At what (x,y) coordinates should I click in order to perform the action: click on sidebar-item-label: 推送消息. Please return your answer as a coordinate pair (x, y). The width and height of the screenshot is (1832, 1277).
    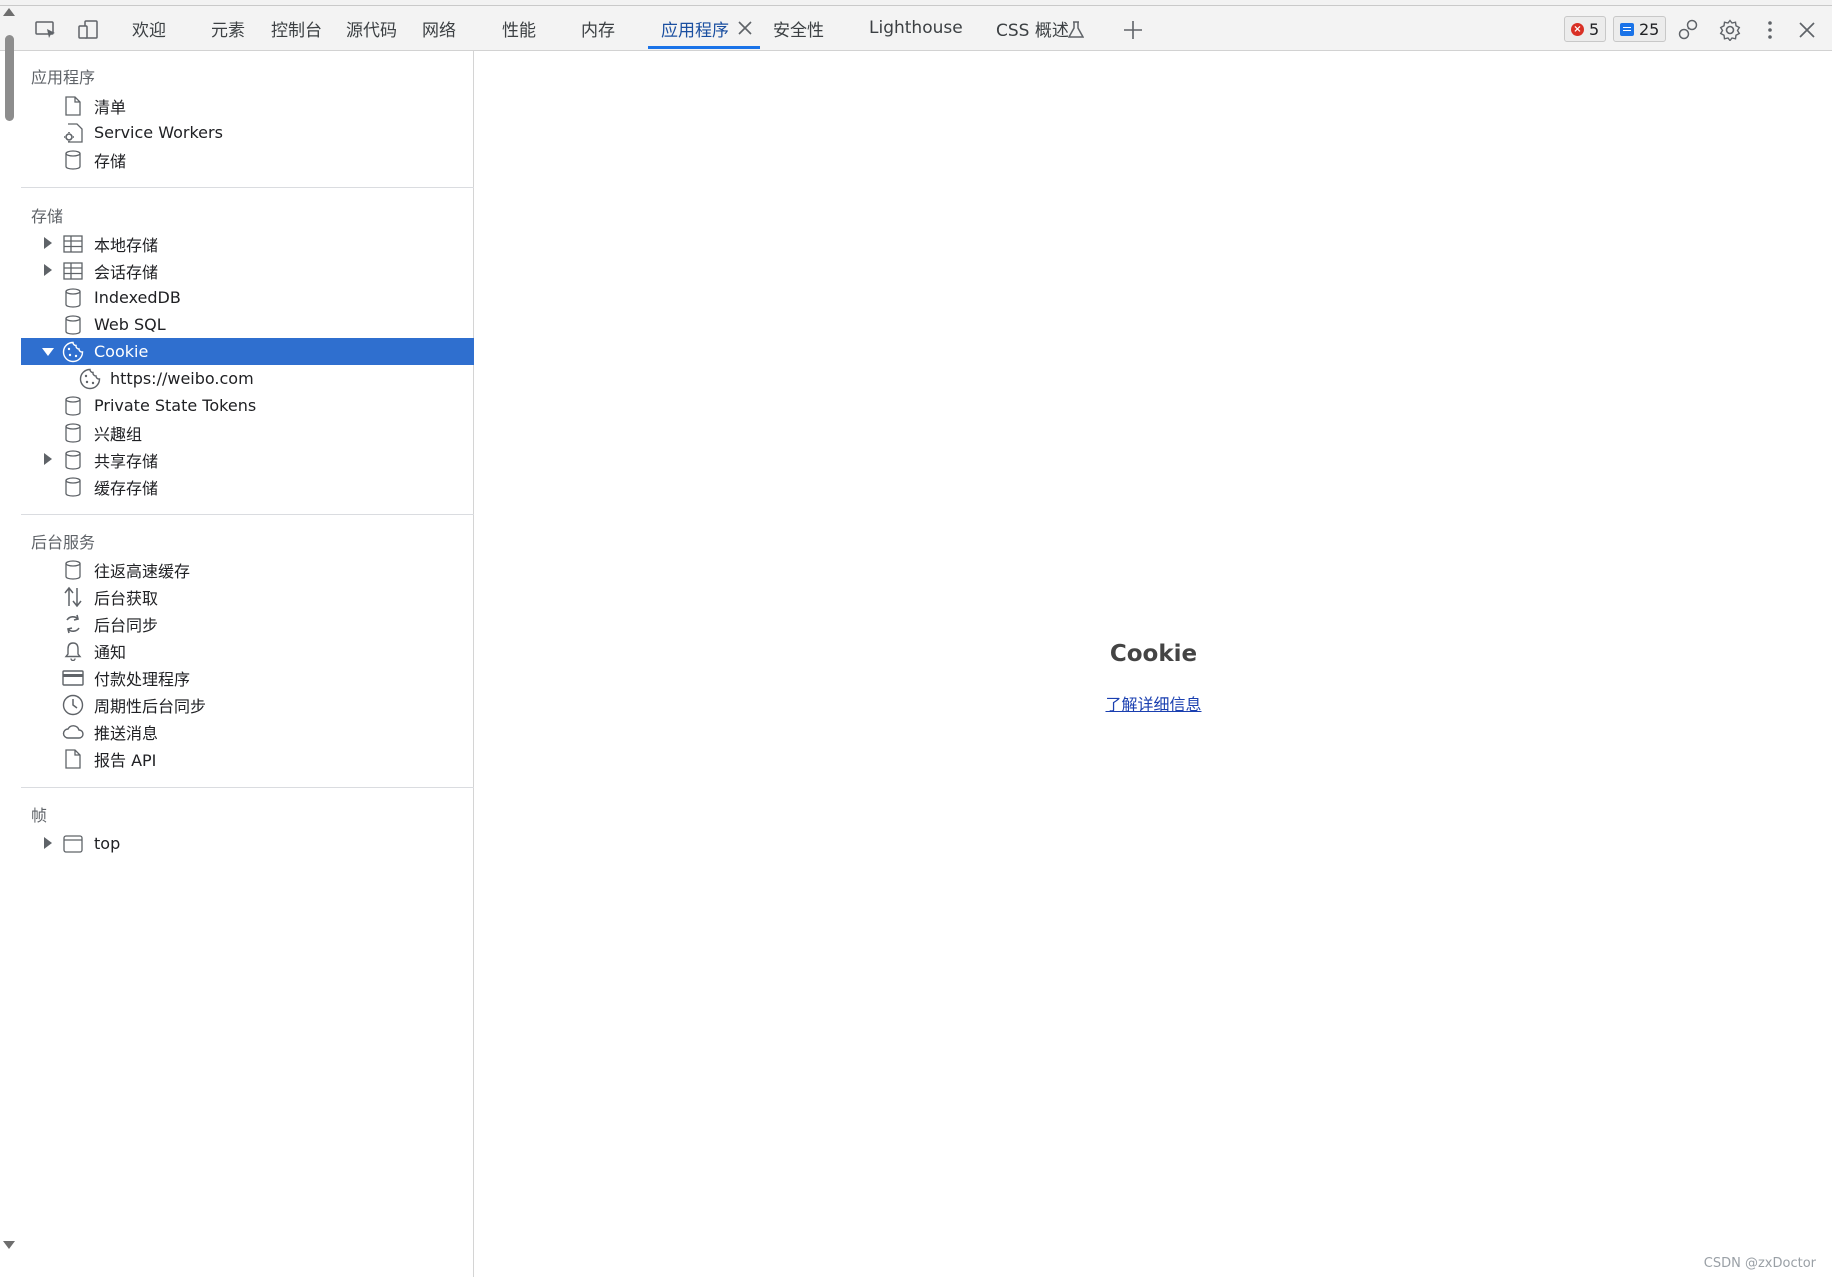
    Looking at the image, I should click on (126, 733).